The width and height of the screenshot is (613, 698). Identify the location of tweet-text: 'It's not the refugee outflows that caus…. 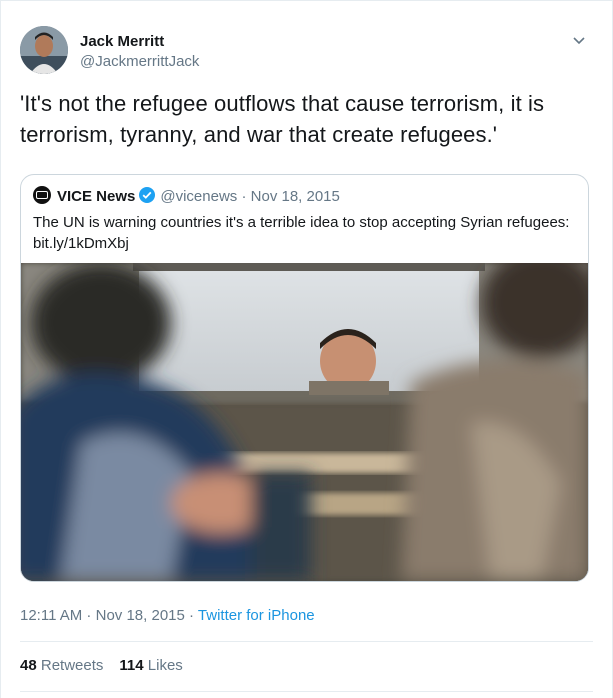
(282, 119).